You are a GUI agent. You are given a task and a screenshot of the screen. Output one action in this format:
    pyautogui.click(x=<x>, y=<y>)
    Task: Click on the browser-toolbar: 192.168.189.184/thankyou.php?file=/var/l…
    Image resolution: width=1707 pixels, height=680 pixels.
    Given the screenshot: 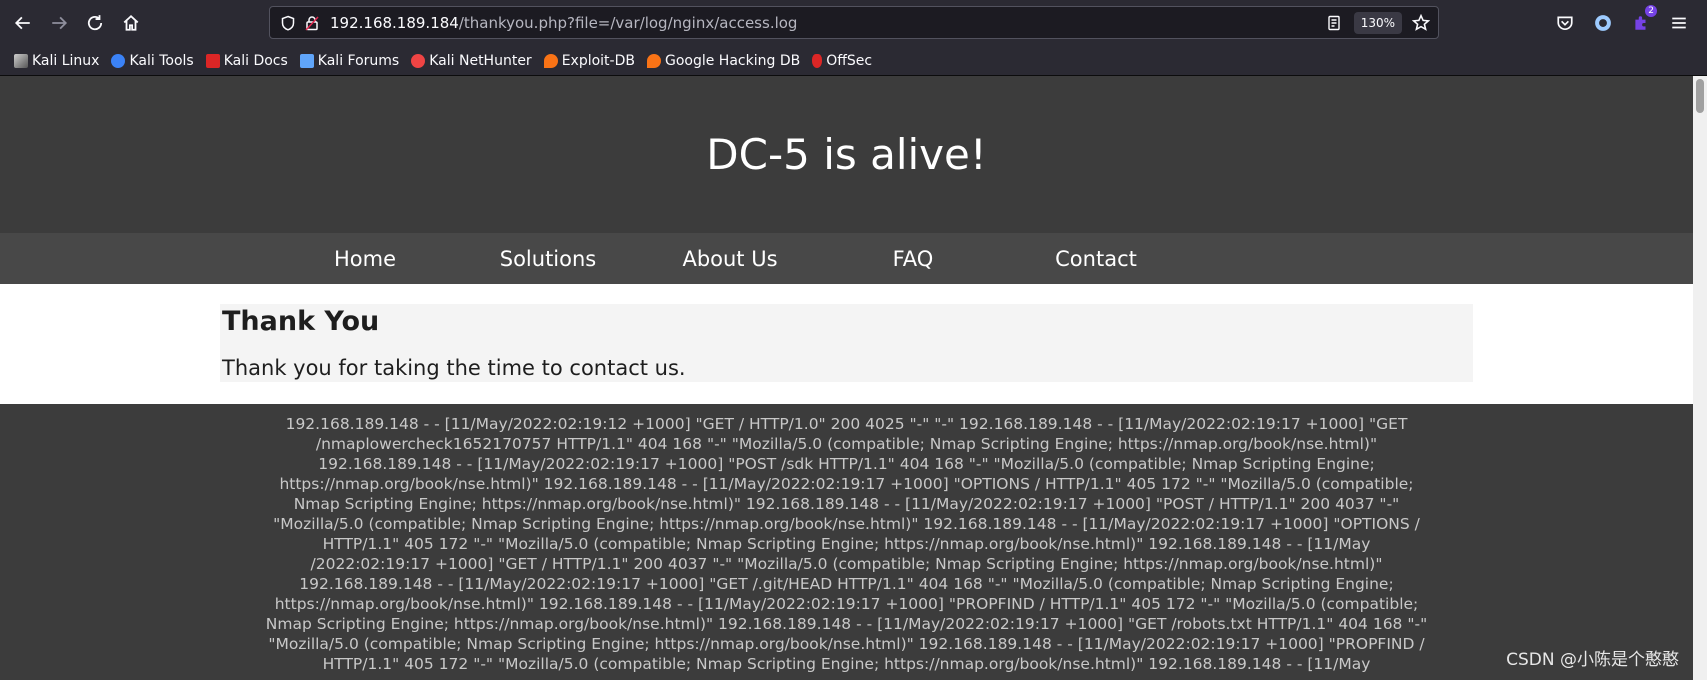 What is the action you would take?
    pyautogui.click(x=853, y=23)
    